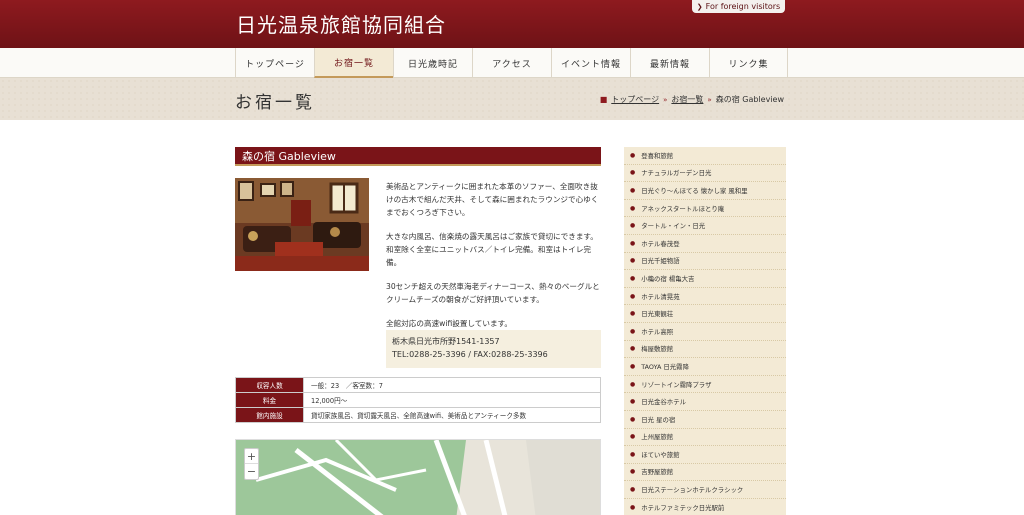  Describe the element at coordinates (657, 349) in the screenshot. I see `sidebar-item-label: 梅屋敷旅館` at that location.